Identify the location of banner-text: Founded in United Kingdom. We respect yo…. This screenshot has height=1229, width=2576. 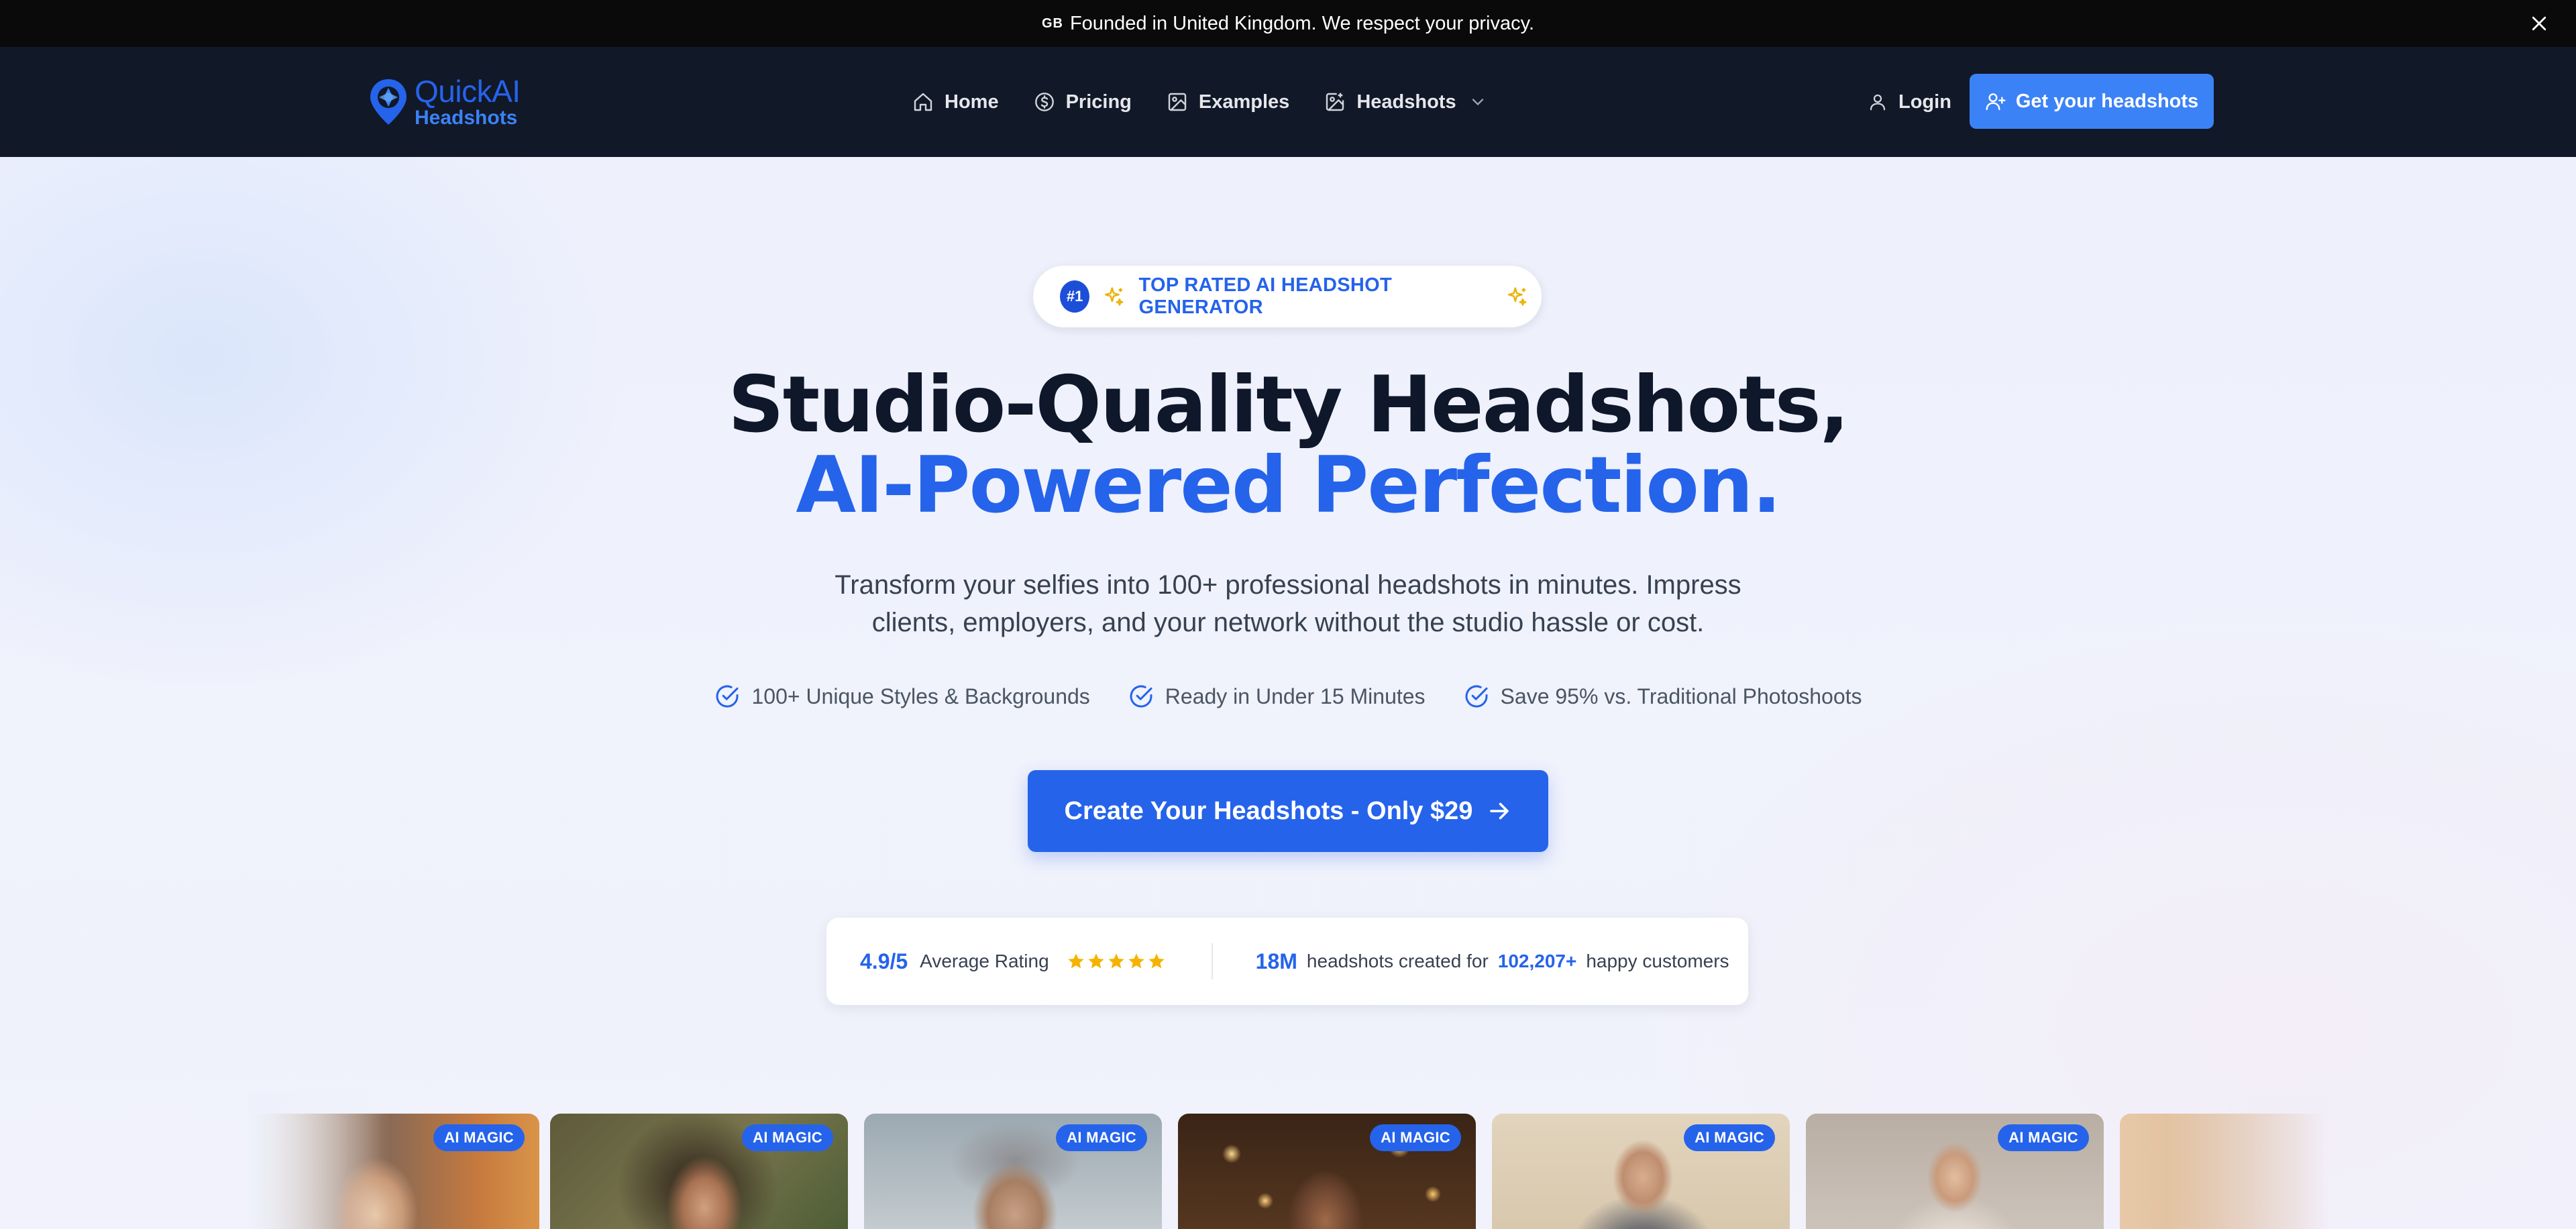
(1302, 23).